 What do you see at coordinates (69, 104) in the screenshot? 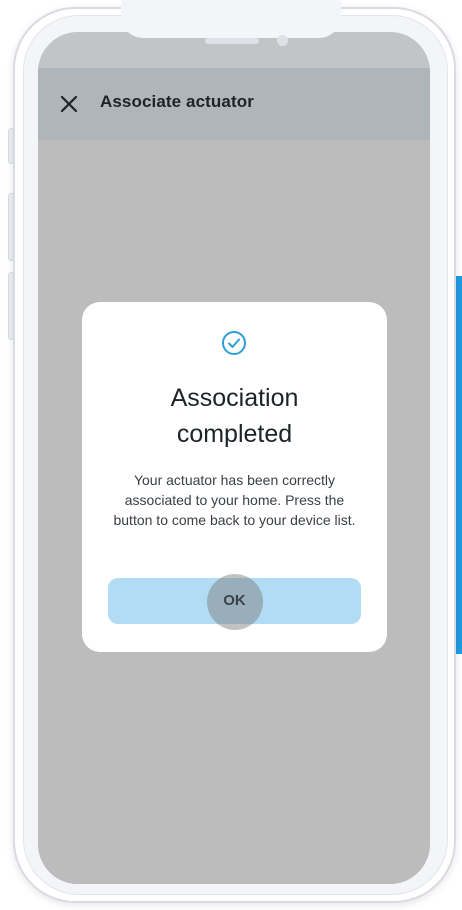
I see `close-icon` at bounding box center [69, 104].